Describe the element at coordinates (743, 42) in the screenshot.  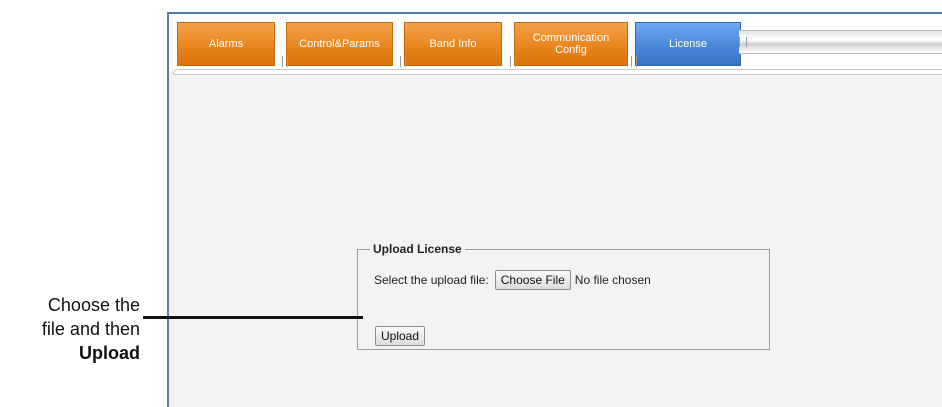
I see `rail-grip` at that location.